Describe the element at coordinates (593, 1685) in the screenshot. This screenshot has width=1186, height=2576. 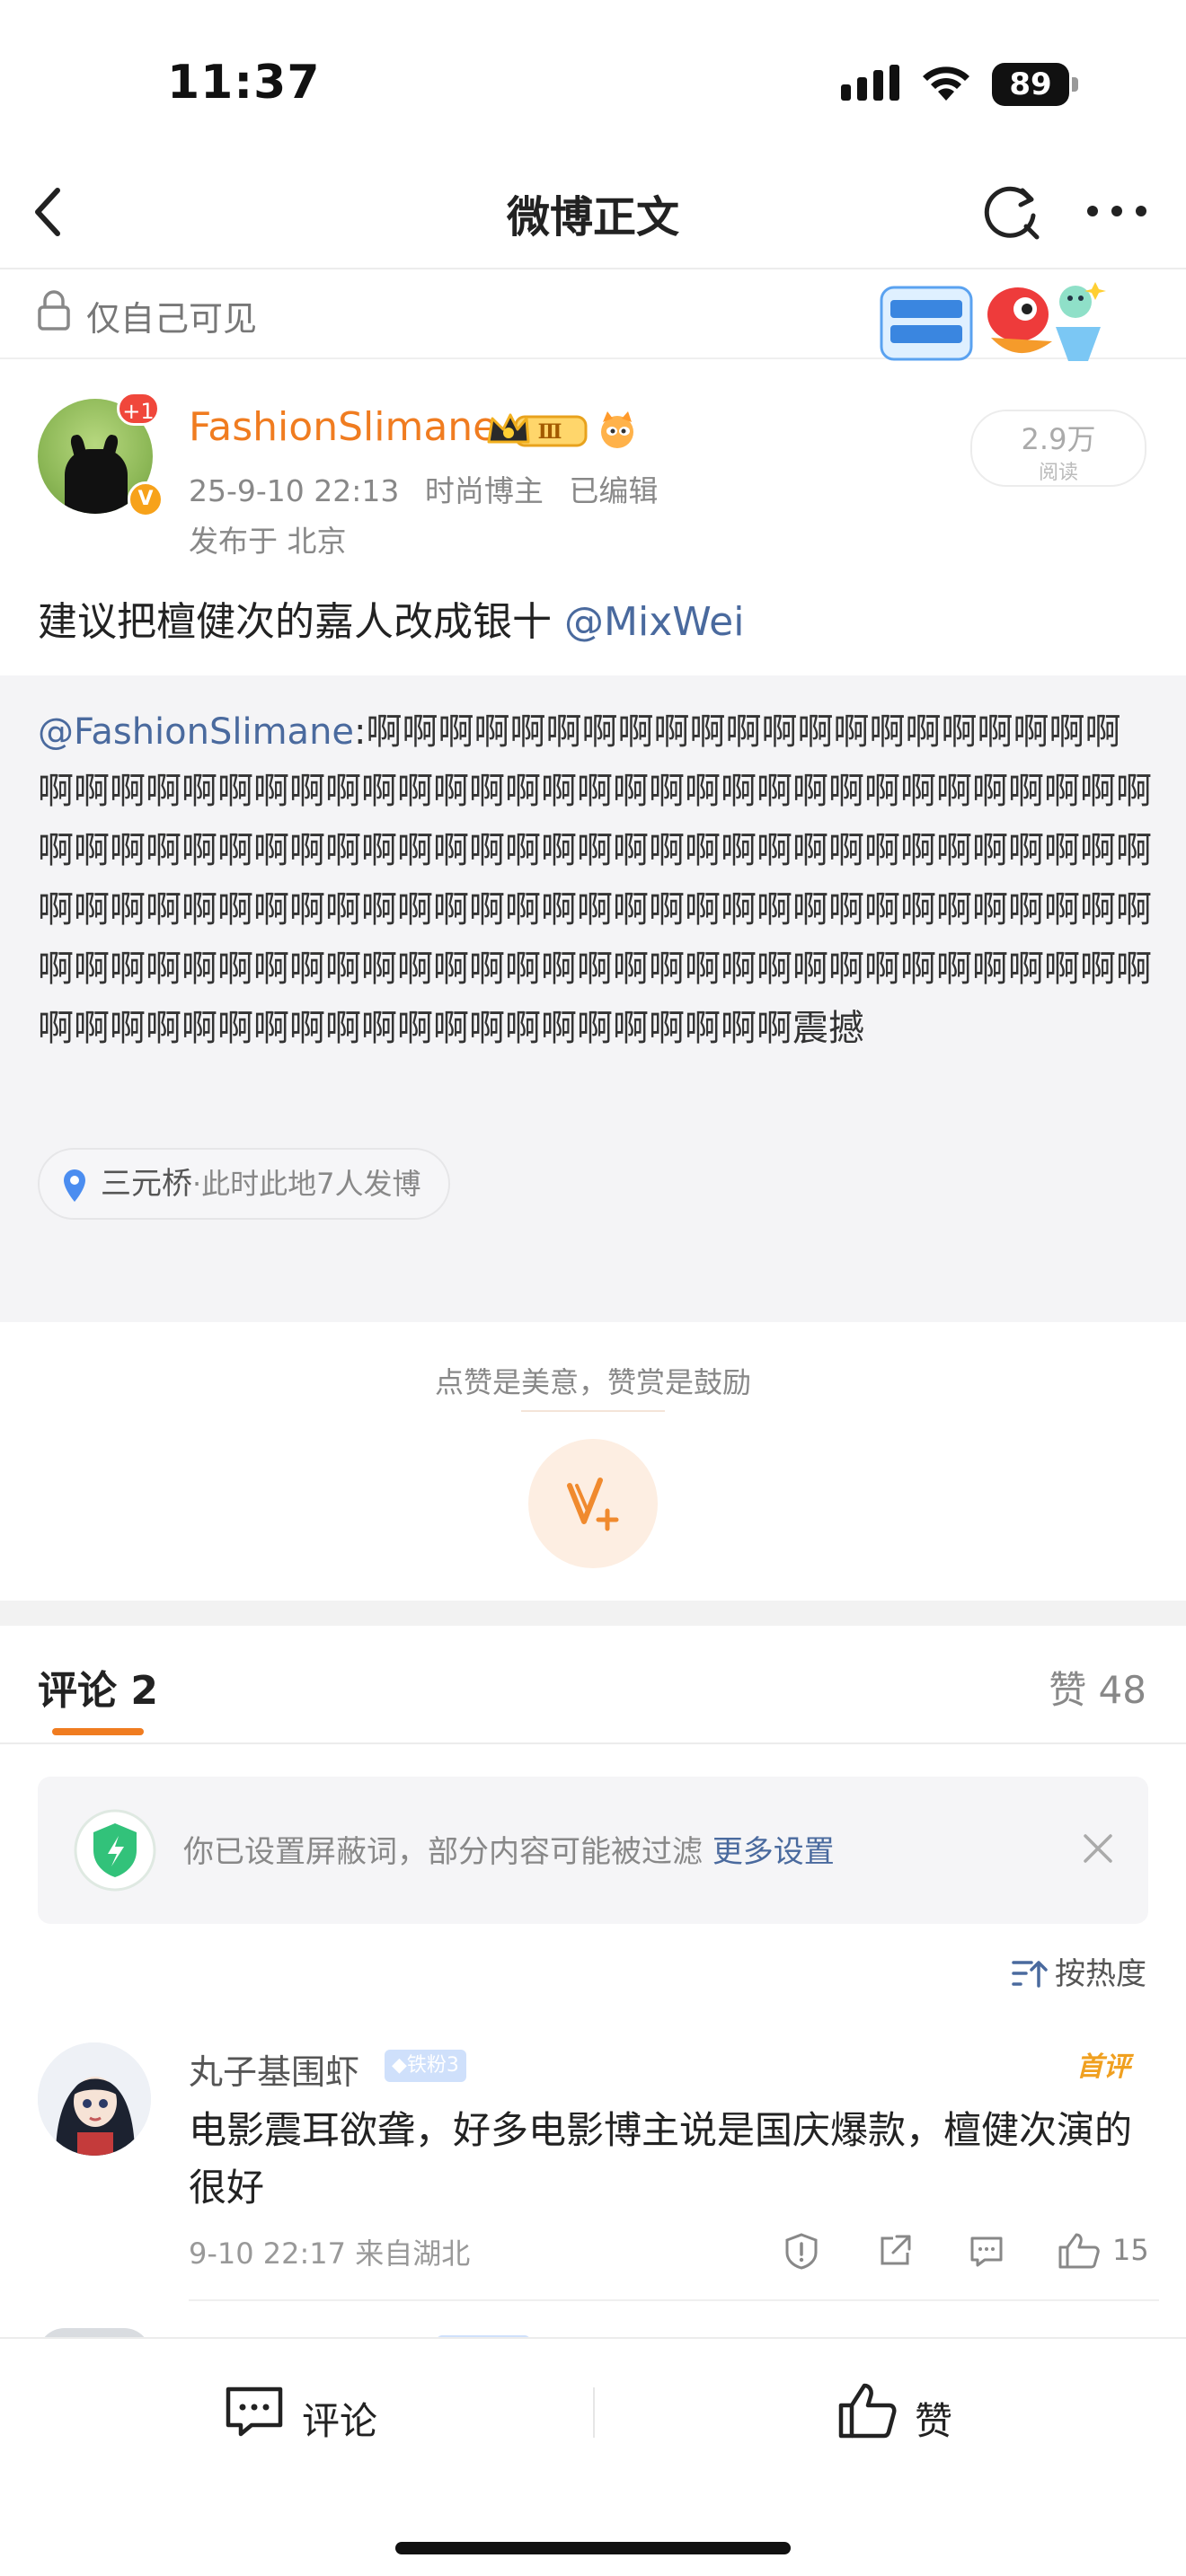
I see `comments-header: 评论 2 赞 48` at that location.